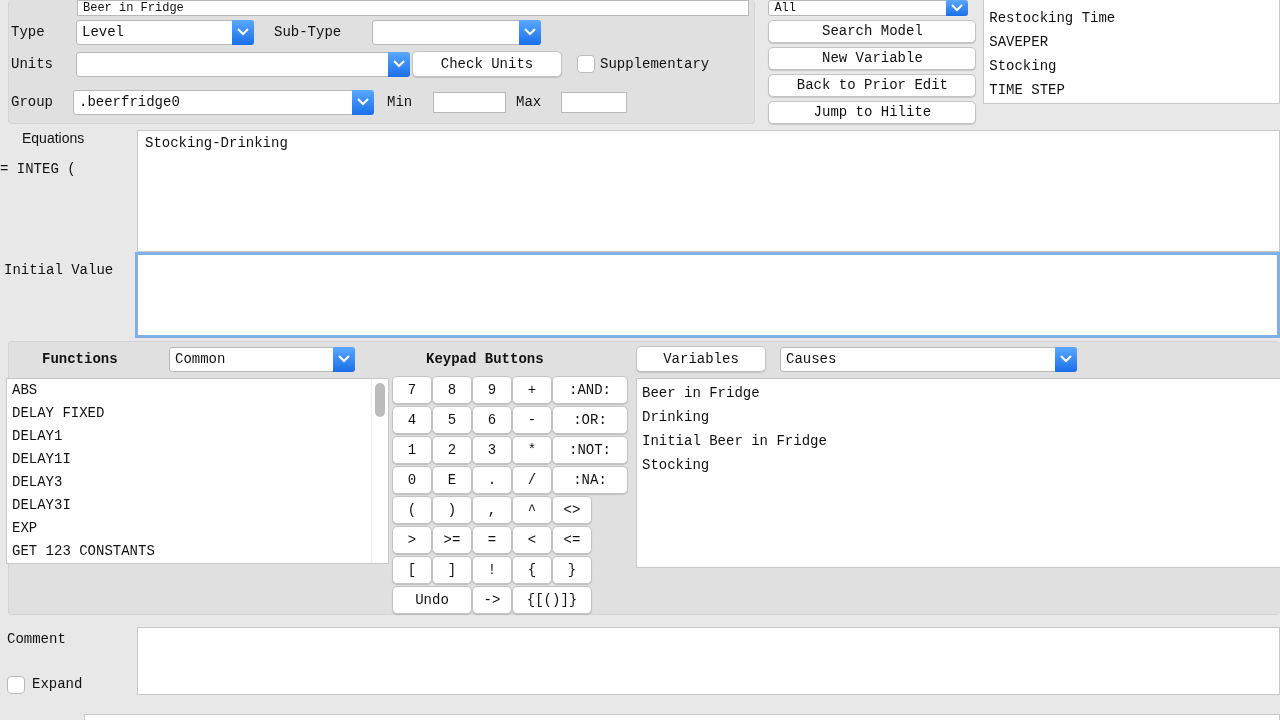 The width and height of the screenshot is (1280, 720). What do you see at coordinates (492, 480) in the screenshot?
I see `keypad-key: .` at bounding box center [492, 480].